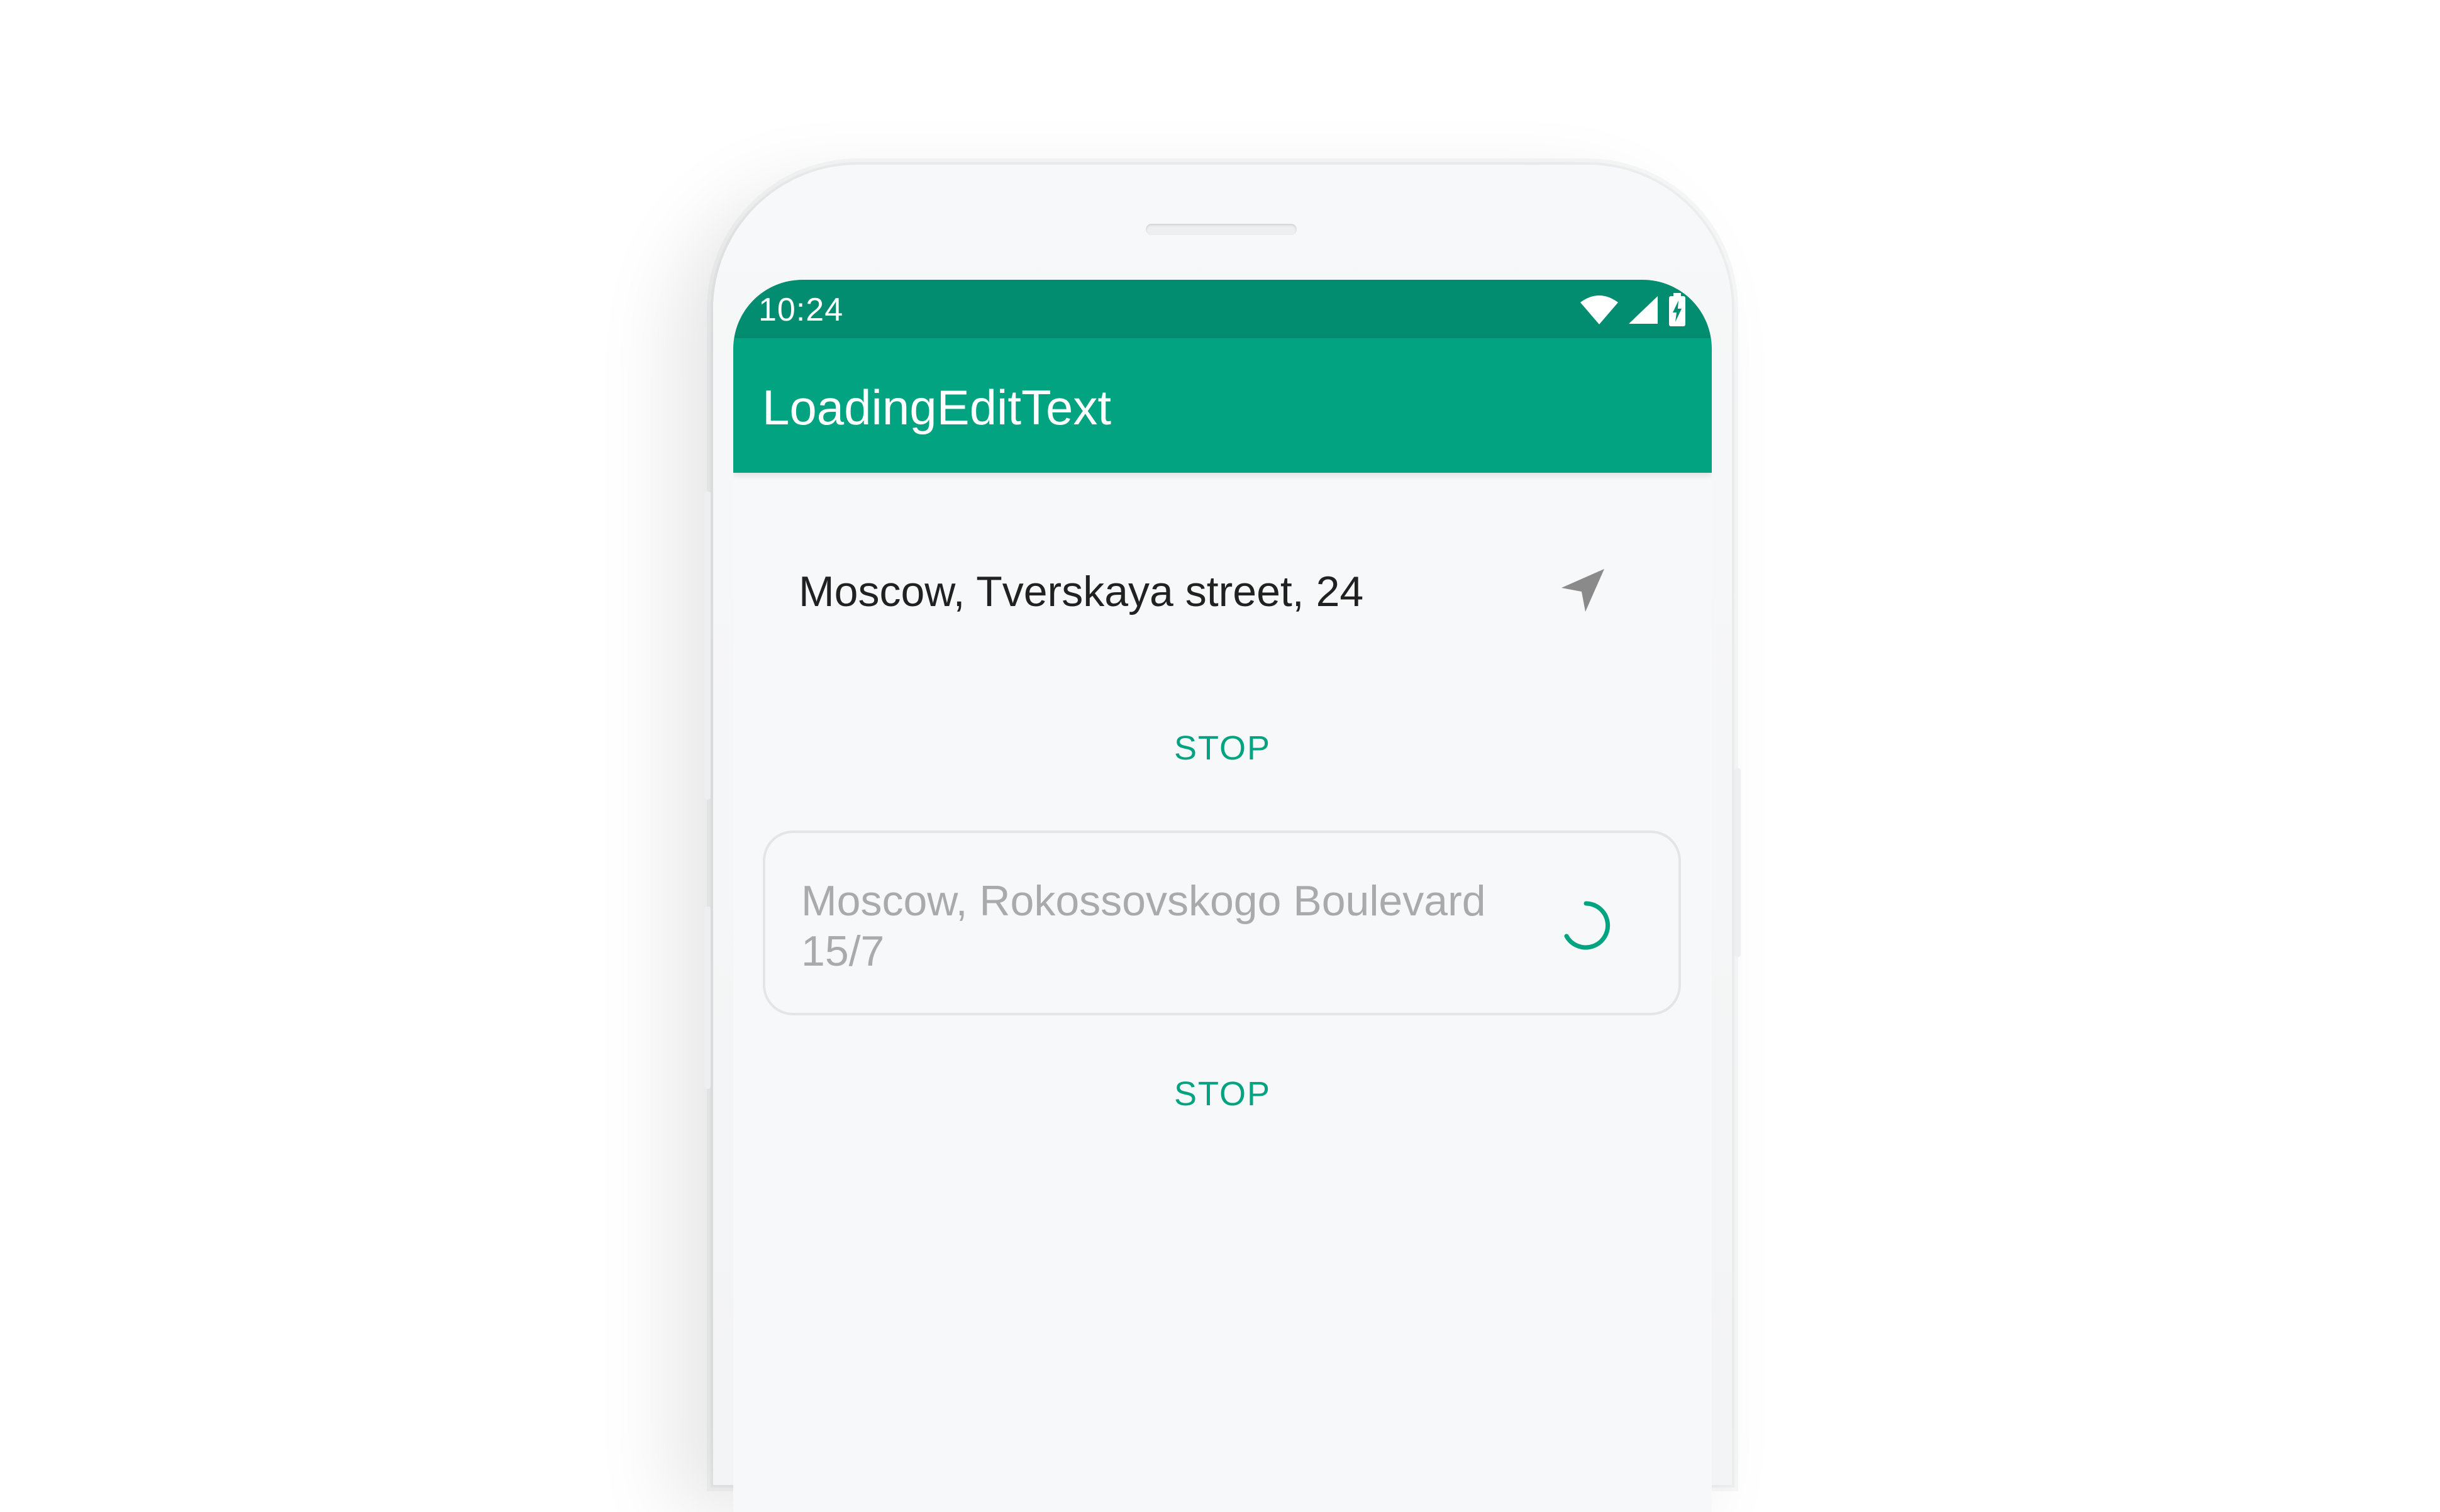 The height and width of the screenshot is (1512, 2440). What do you see at coordinates (937, 407) in the screenshot?
I see `app-title: LoadingEditText` at bounding box center [937, 407].